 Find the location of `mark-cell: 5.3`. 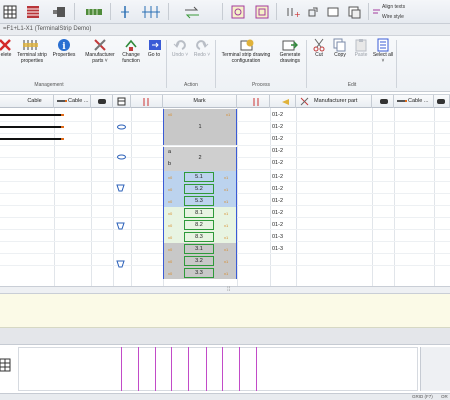

mark-cell: 5.3 is located at coordinates (199, 201).